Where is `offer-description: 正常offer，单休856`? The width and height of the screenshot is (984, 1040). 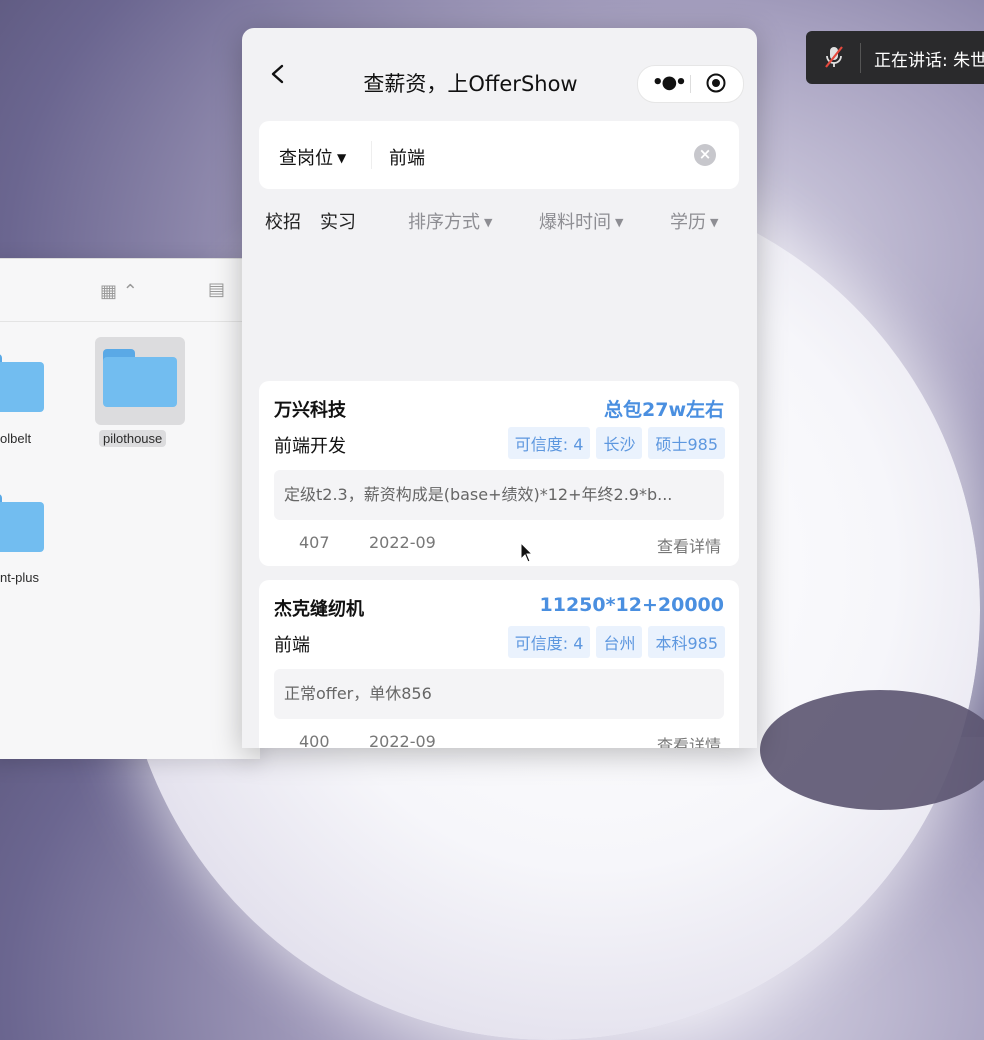
offer-description: 正常offer，单休856 is located at coordinates (499, 694).